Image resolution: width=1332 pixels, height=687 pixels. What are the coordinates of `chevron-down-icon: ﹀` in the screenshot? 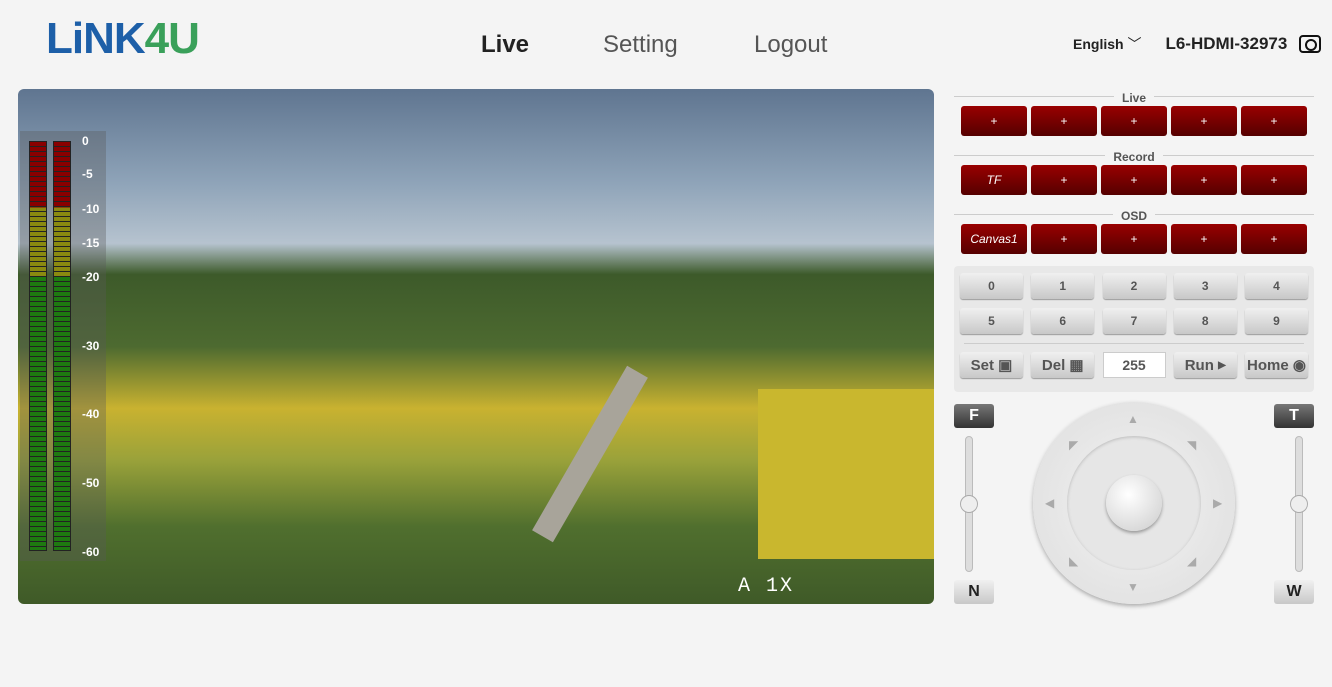 It's located at (1134, 44).